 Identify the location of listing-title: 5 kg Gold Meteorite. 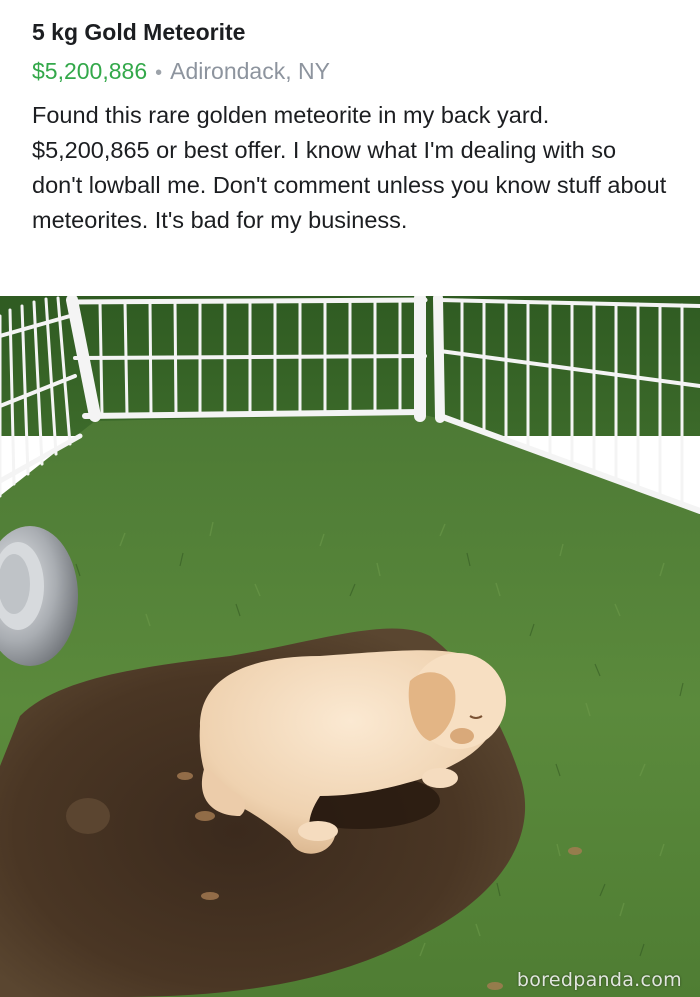
(139, 32).